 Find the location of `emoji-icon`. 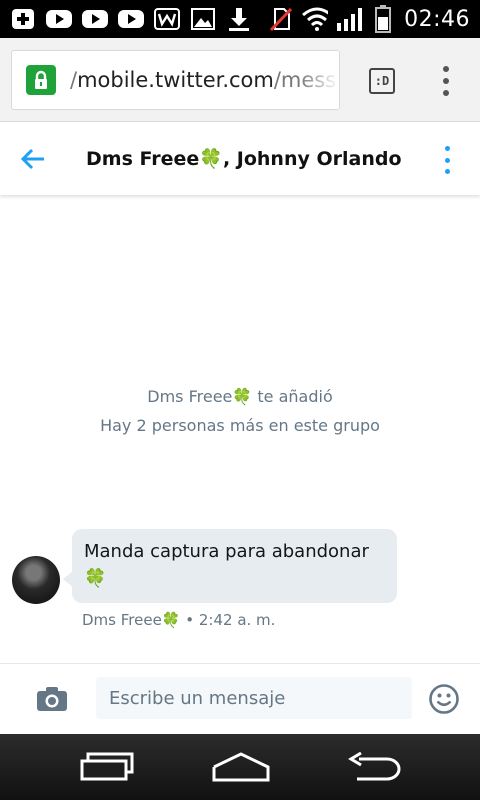

emoji-icon is located at coordinates (444, 699).